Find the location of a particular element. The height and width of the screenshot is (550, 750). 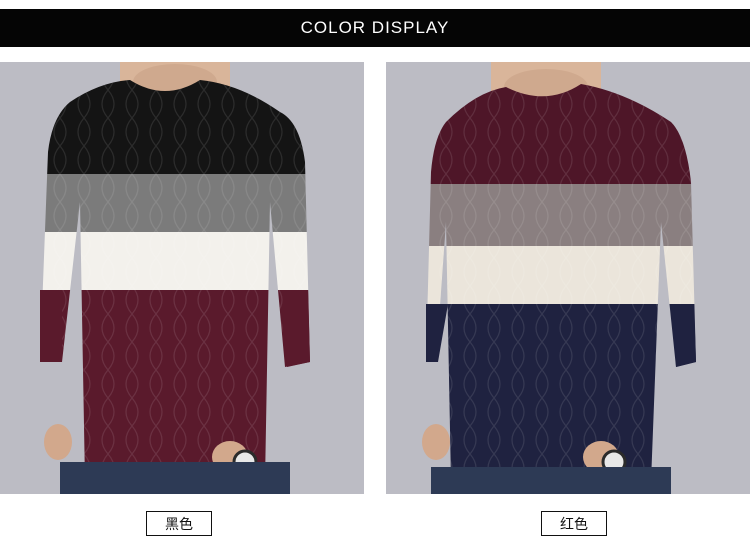

header-title: COLOR DISPLAY is located at coordinates (375, 27).